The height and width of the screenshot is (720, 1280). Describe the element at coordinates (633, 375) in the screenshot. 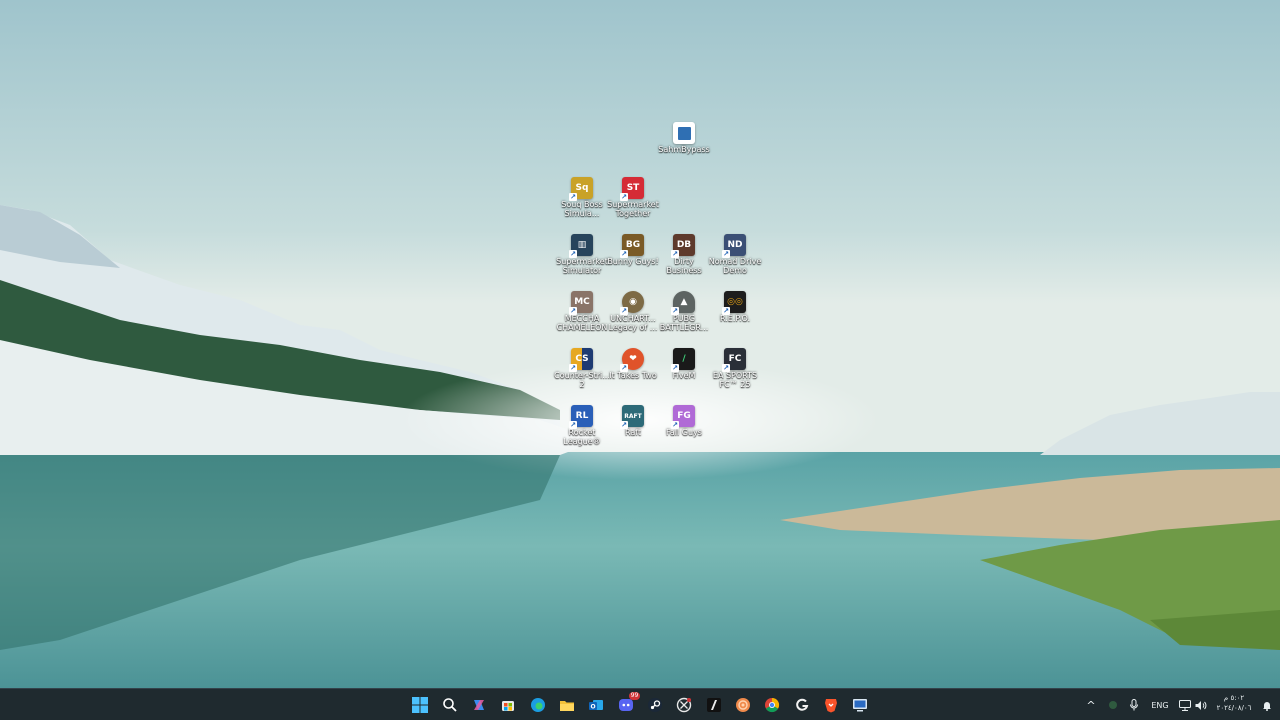

I see `desktop-icon-label: It Takes Two` at that location.